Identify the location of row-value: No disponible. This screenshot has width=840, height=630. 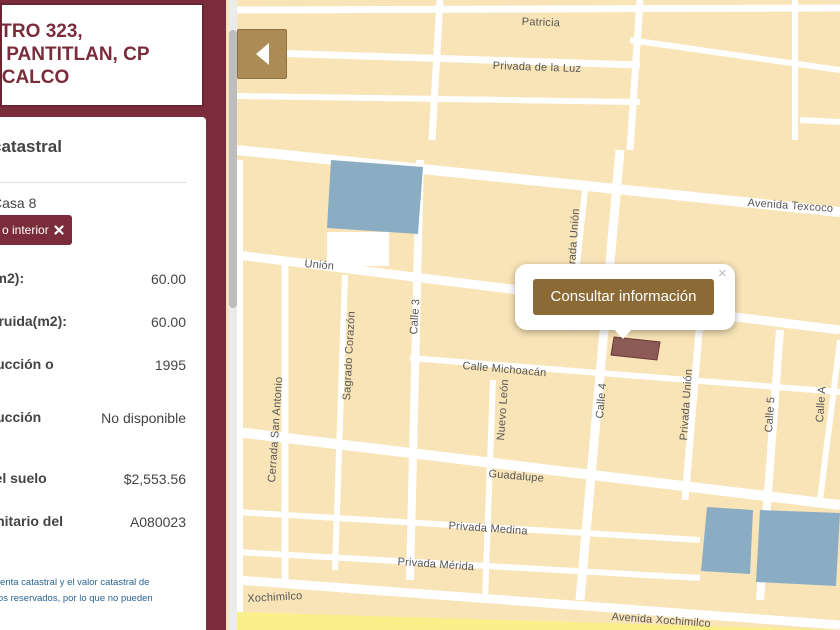
(143, 418).